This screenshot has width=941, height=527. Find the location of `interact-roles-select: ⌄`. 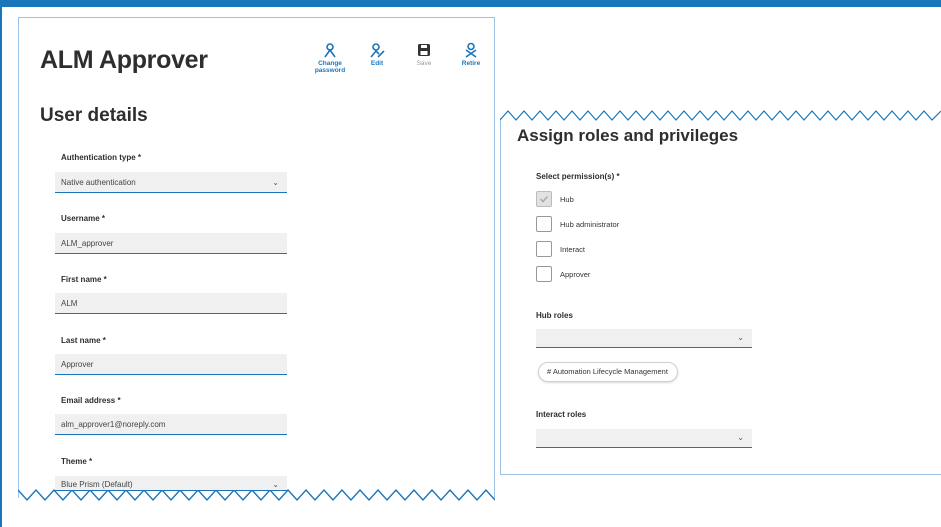

interact-roles-select: ⌄ is located at coordinates (644, 438).